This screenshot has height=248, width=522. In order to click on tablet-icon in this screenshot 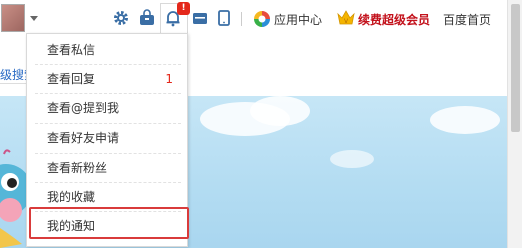, I will do `click(224, 18)`.